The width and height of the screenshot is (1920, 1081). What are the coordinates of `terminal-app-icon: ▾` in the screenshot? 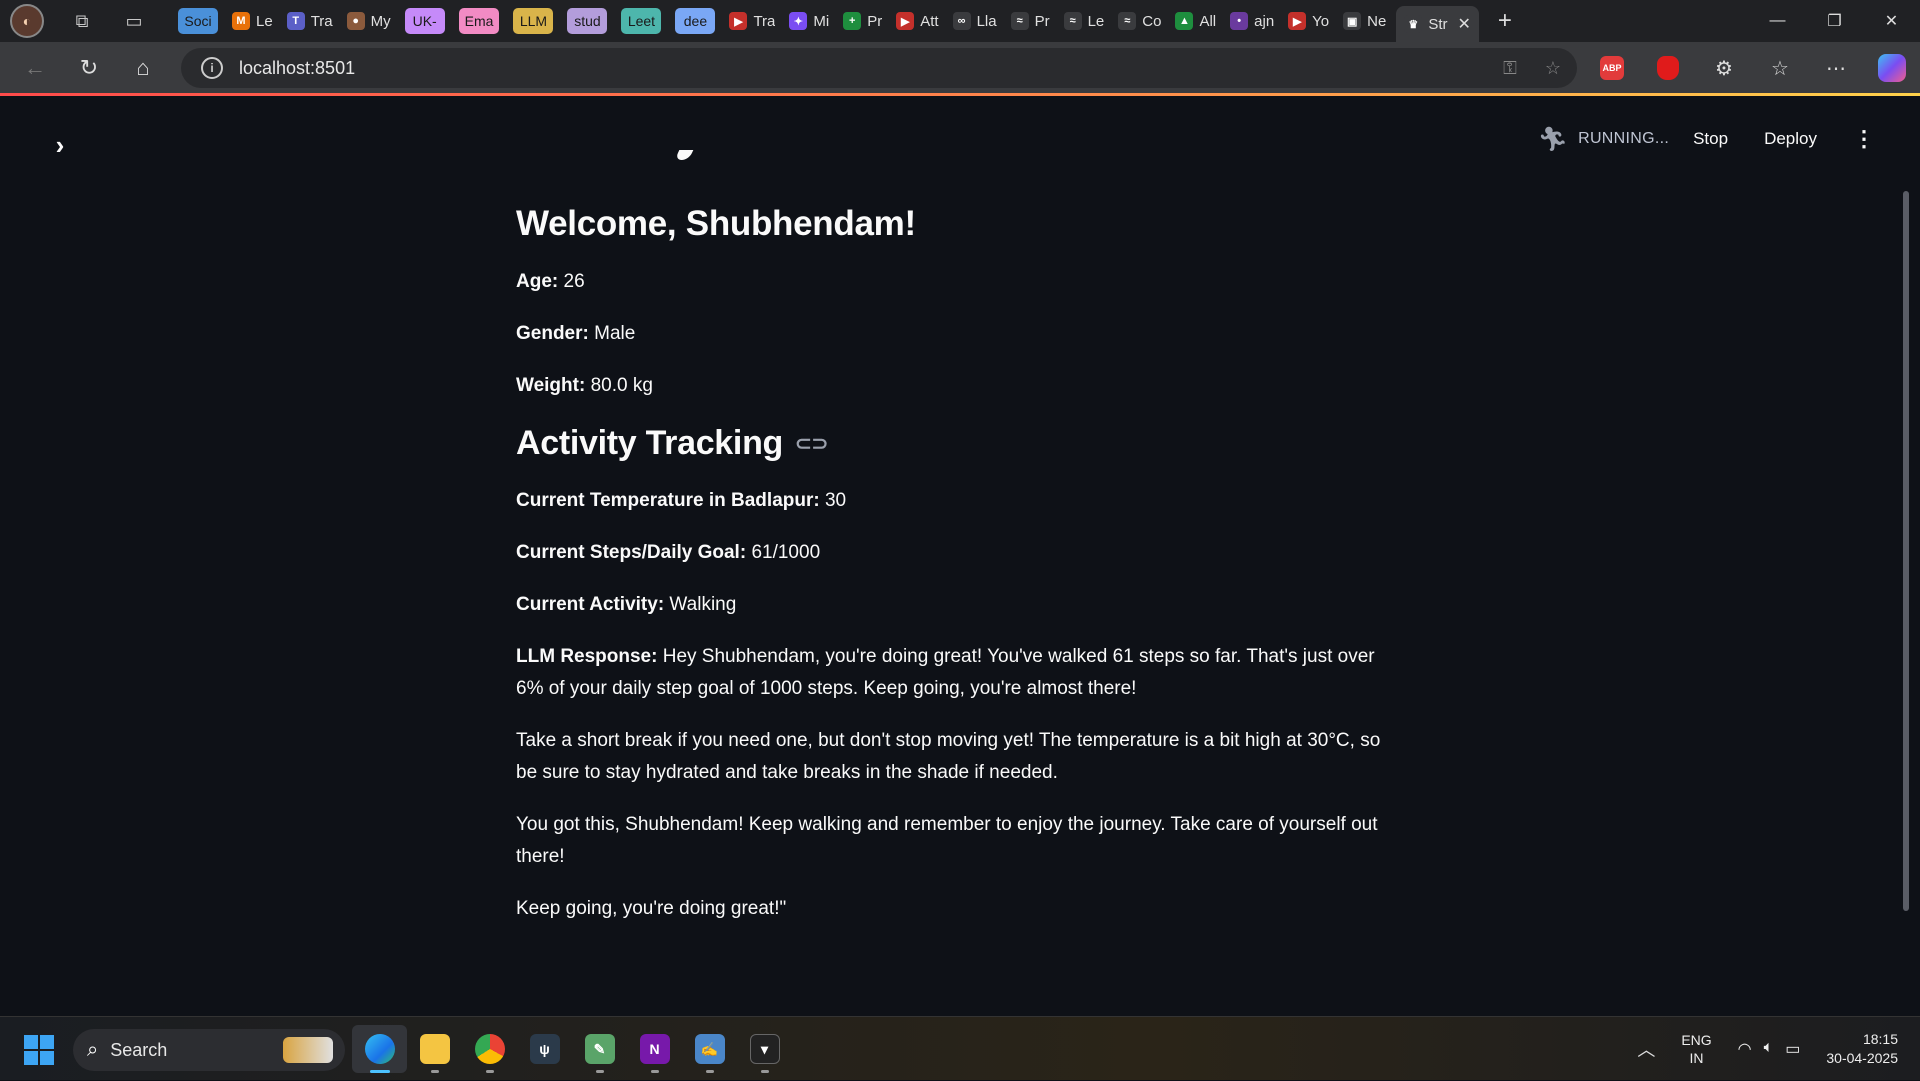 It's located at (764, 1049).